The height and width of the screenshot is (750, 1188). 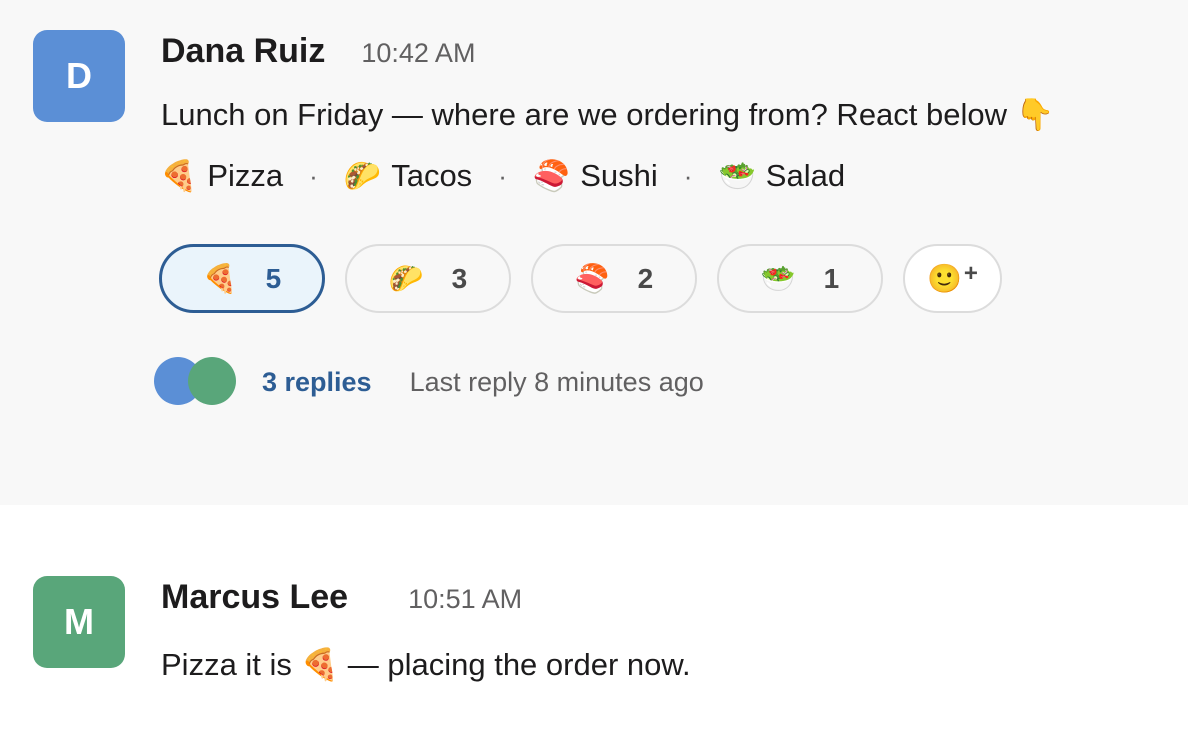 I want to click on option-label: Sushi, so click(x=619, y=175).